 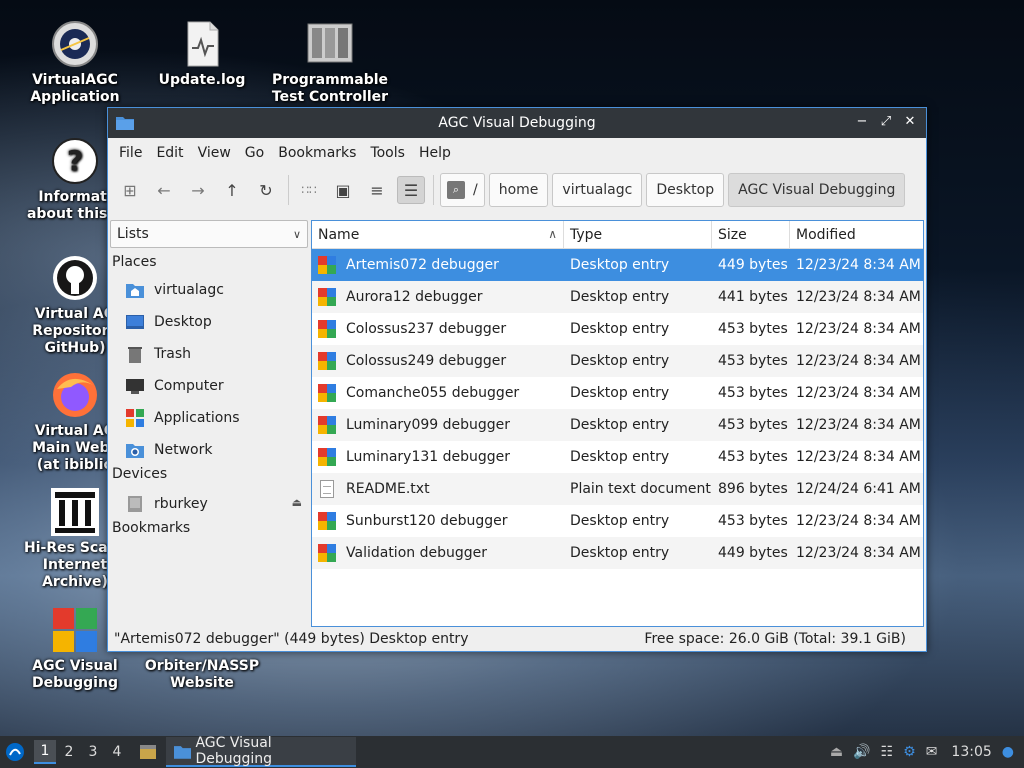 What do you see at coordinates (433, 393) in the screenshot?
I see `file-name: Comanche055 debugger` at bounding box center [433, 393].